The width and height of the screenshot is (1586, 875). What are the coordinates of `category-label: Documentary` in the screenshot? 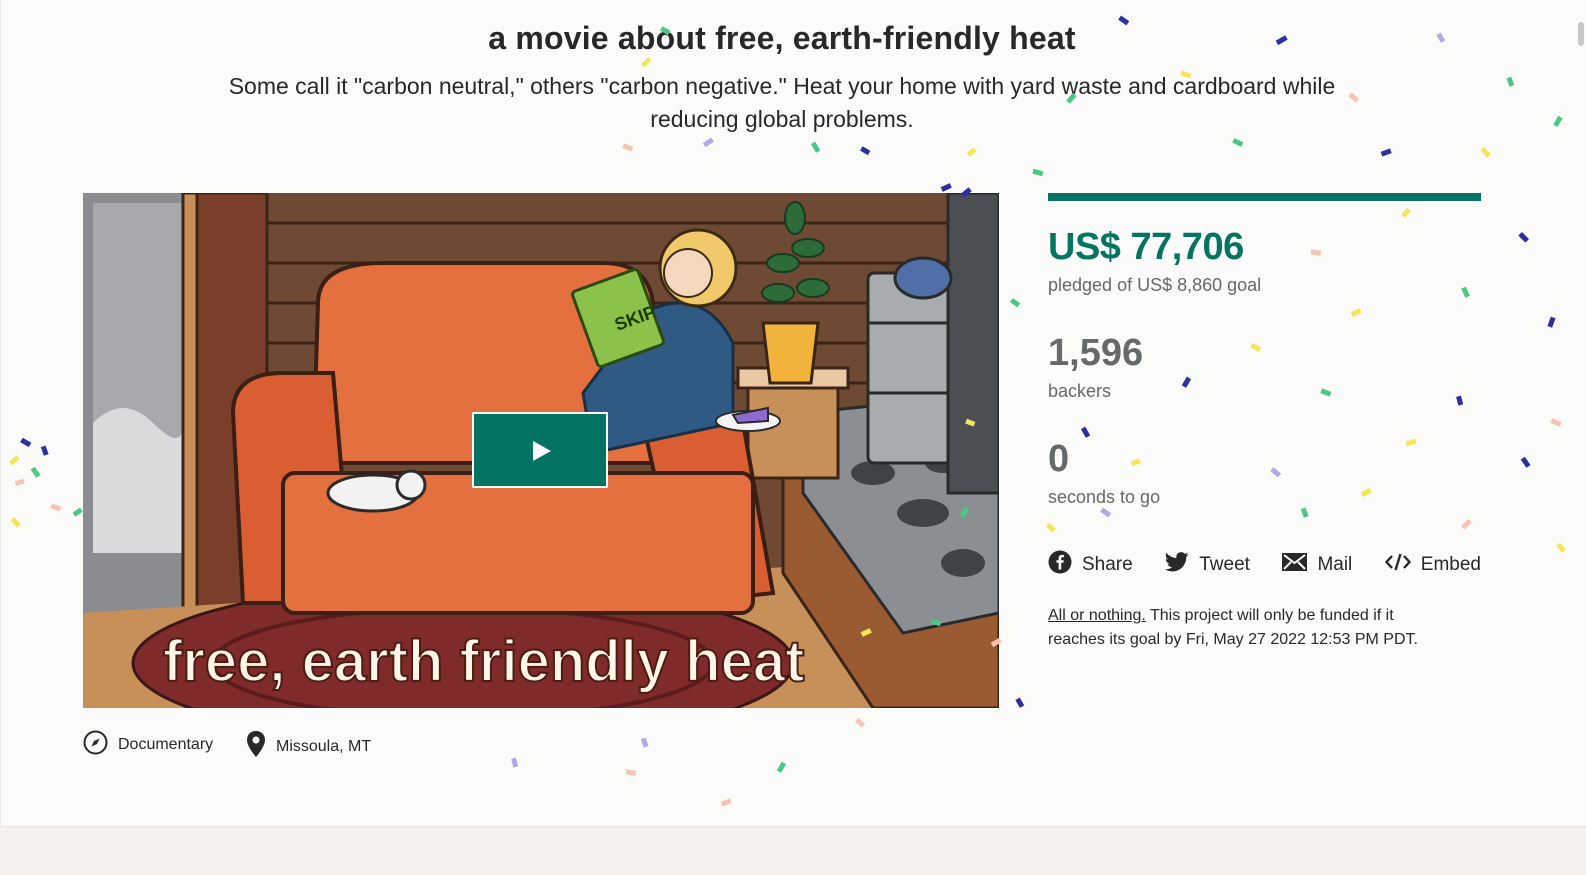 It's located at (166, 744).